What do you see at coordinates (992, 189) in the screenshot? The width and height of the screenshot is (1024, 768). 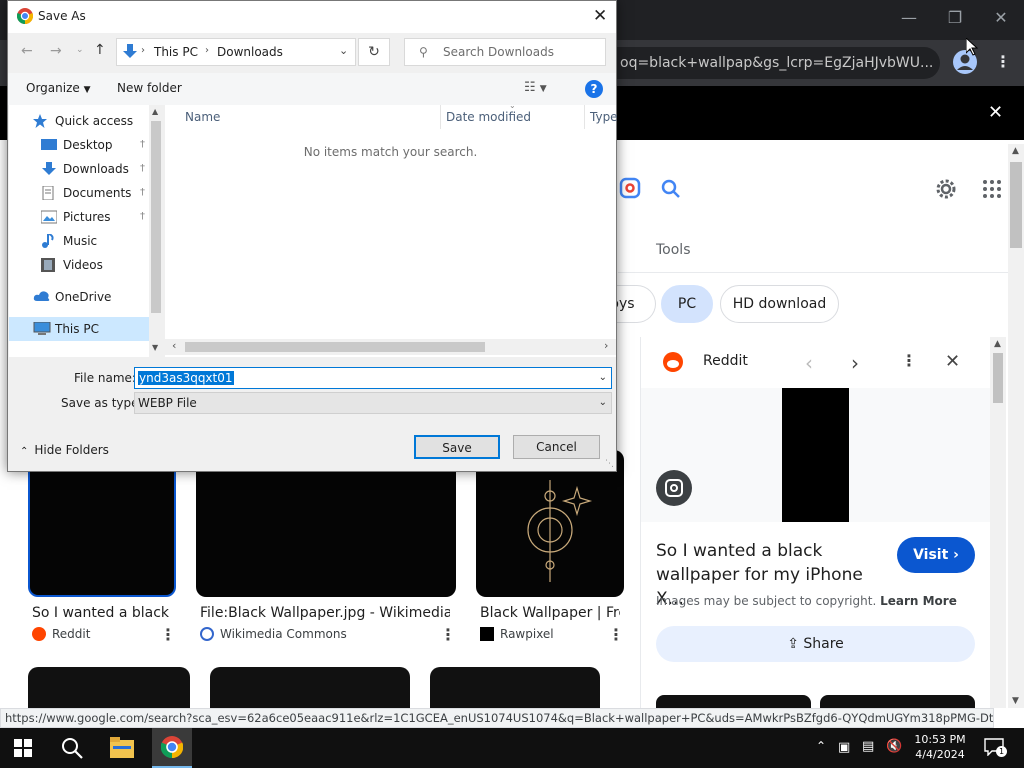 I see `apps-grid-icon` at bounding box center [992, 189].